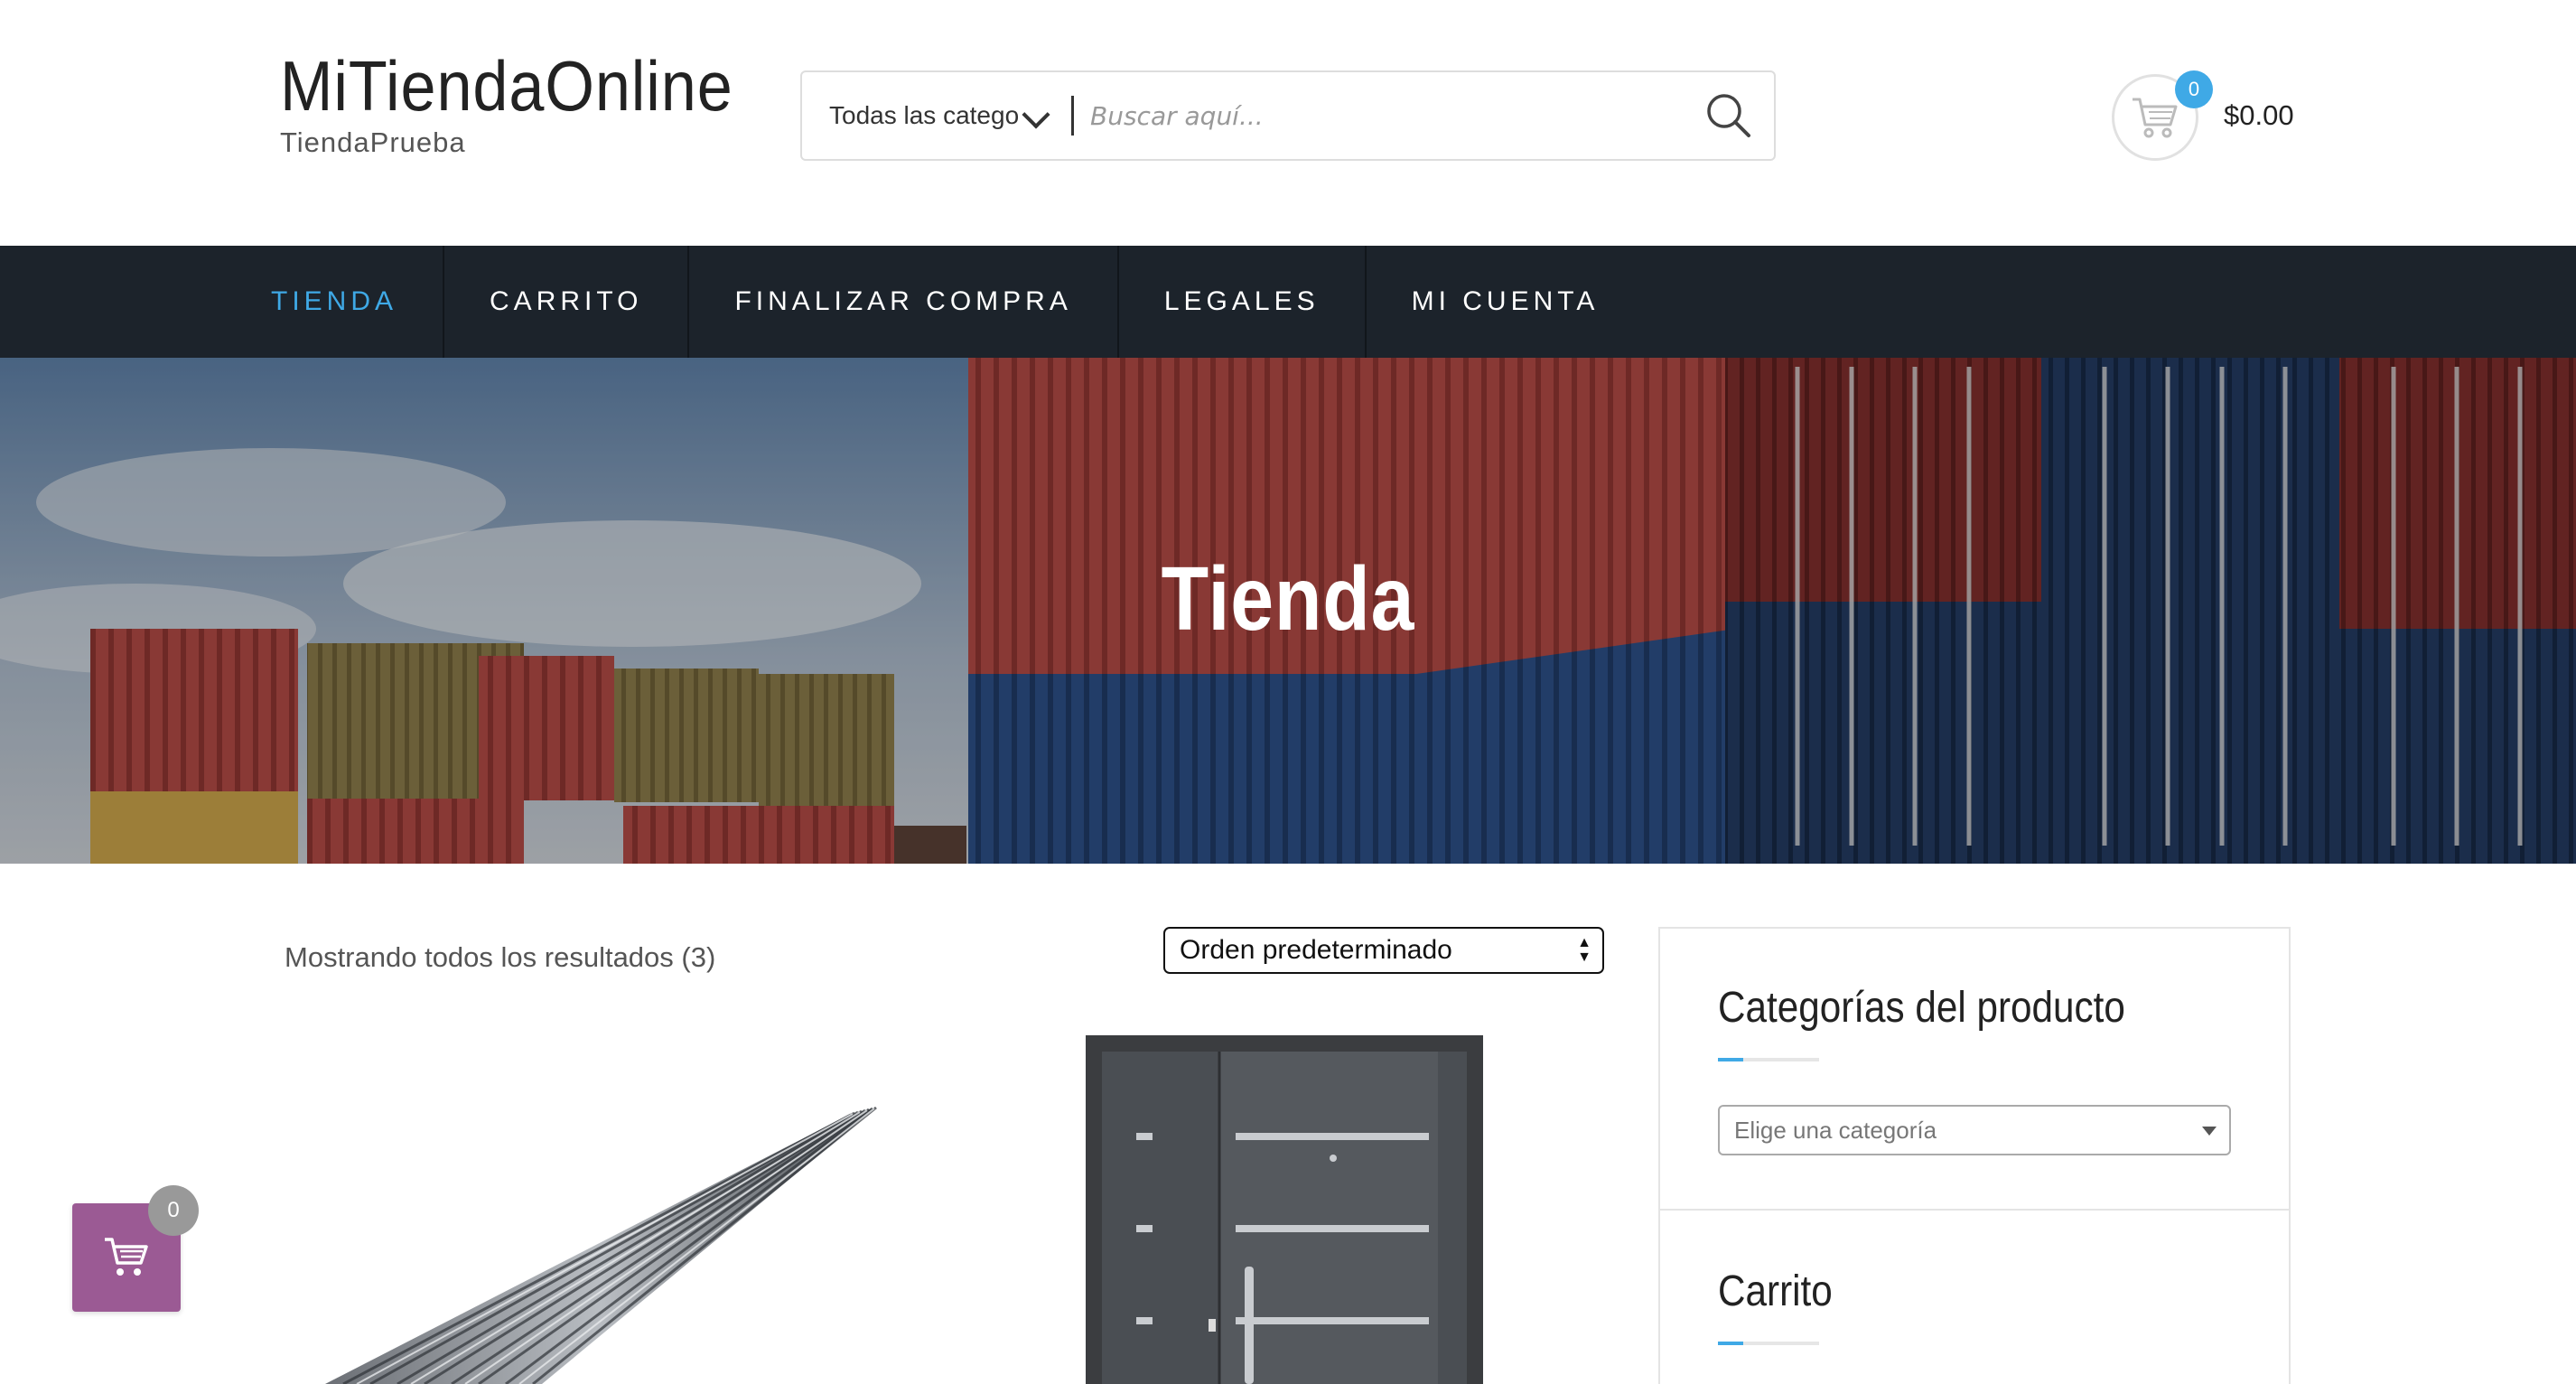  Describe the element at coordinates (1288, 599) in the screenshot. I see `page-title: Tienda` at that location.